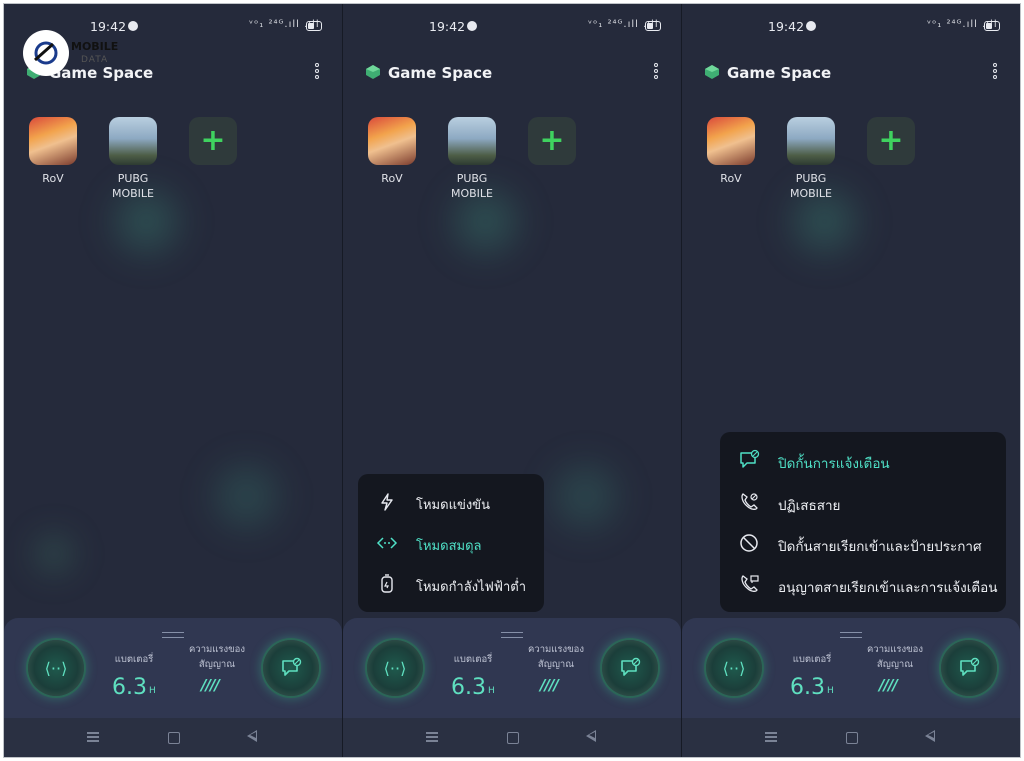 This screenshot has width=1024, height=761. Describe the element at coordinates (453, 505) in the screenshot. I see `mode-label: โหมดแข่งขัน` at that location.